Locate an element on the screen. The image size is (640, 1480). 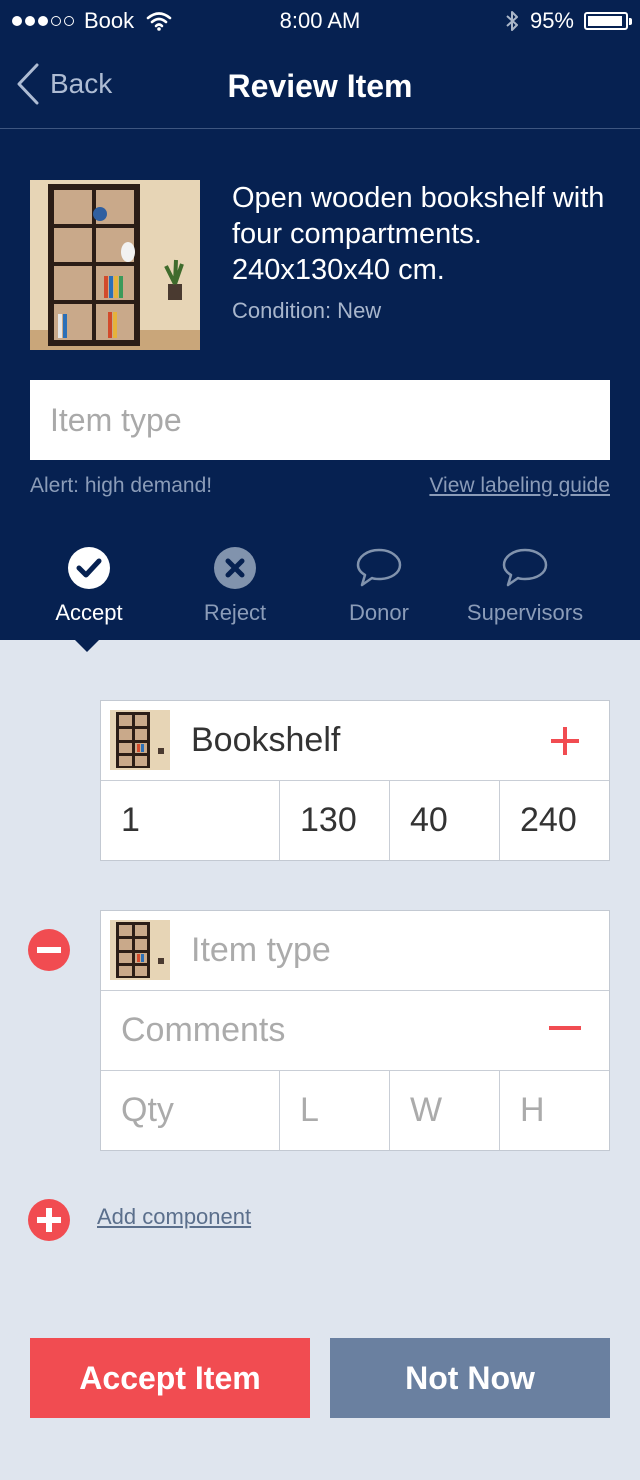
nav-bar: Back Review Item is located at coordinates (320, 84).